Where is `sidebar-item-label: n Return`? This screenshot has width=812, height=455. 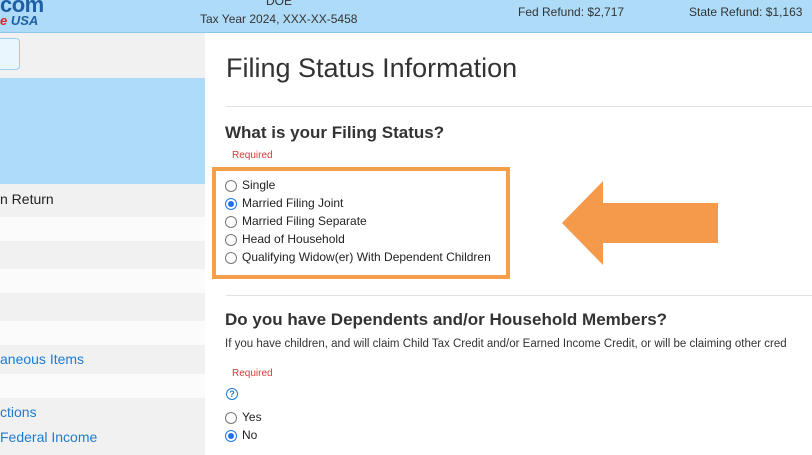 sidebar-item-label: n Return is located at coordinates (27, 199).